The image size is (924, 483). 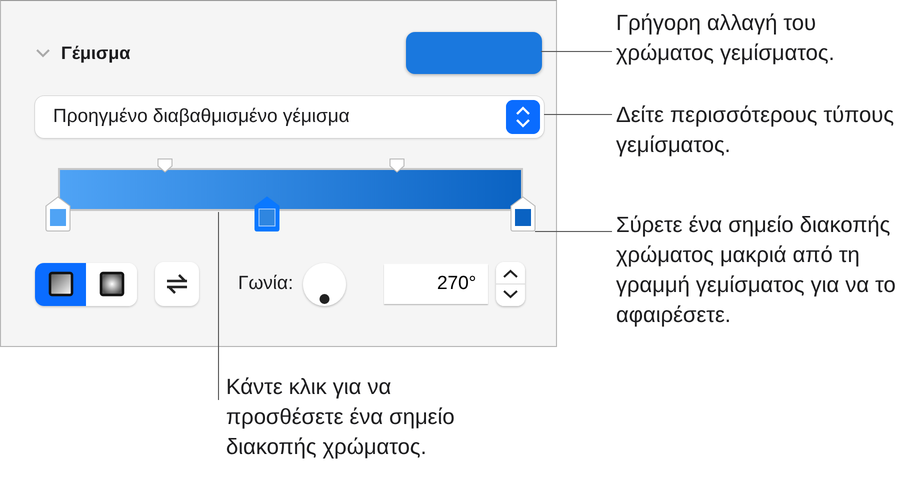 I want to click on color-well, so click(x=474, y=53).